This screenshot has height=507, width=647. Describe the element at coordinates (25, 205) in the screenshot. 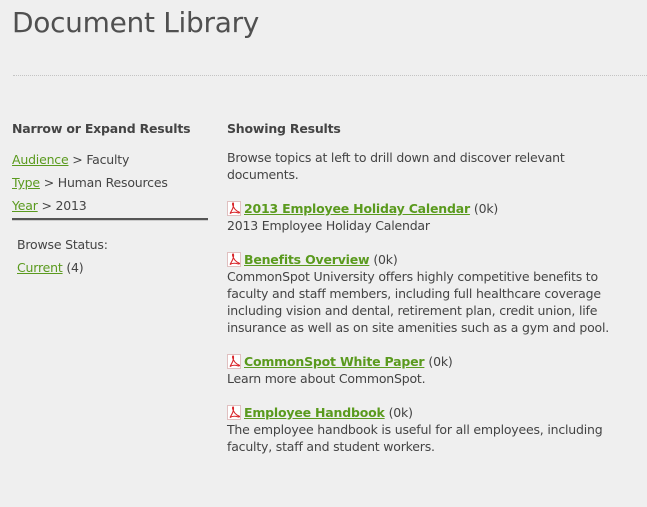

I see `filter-year-link: Year` at that location.